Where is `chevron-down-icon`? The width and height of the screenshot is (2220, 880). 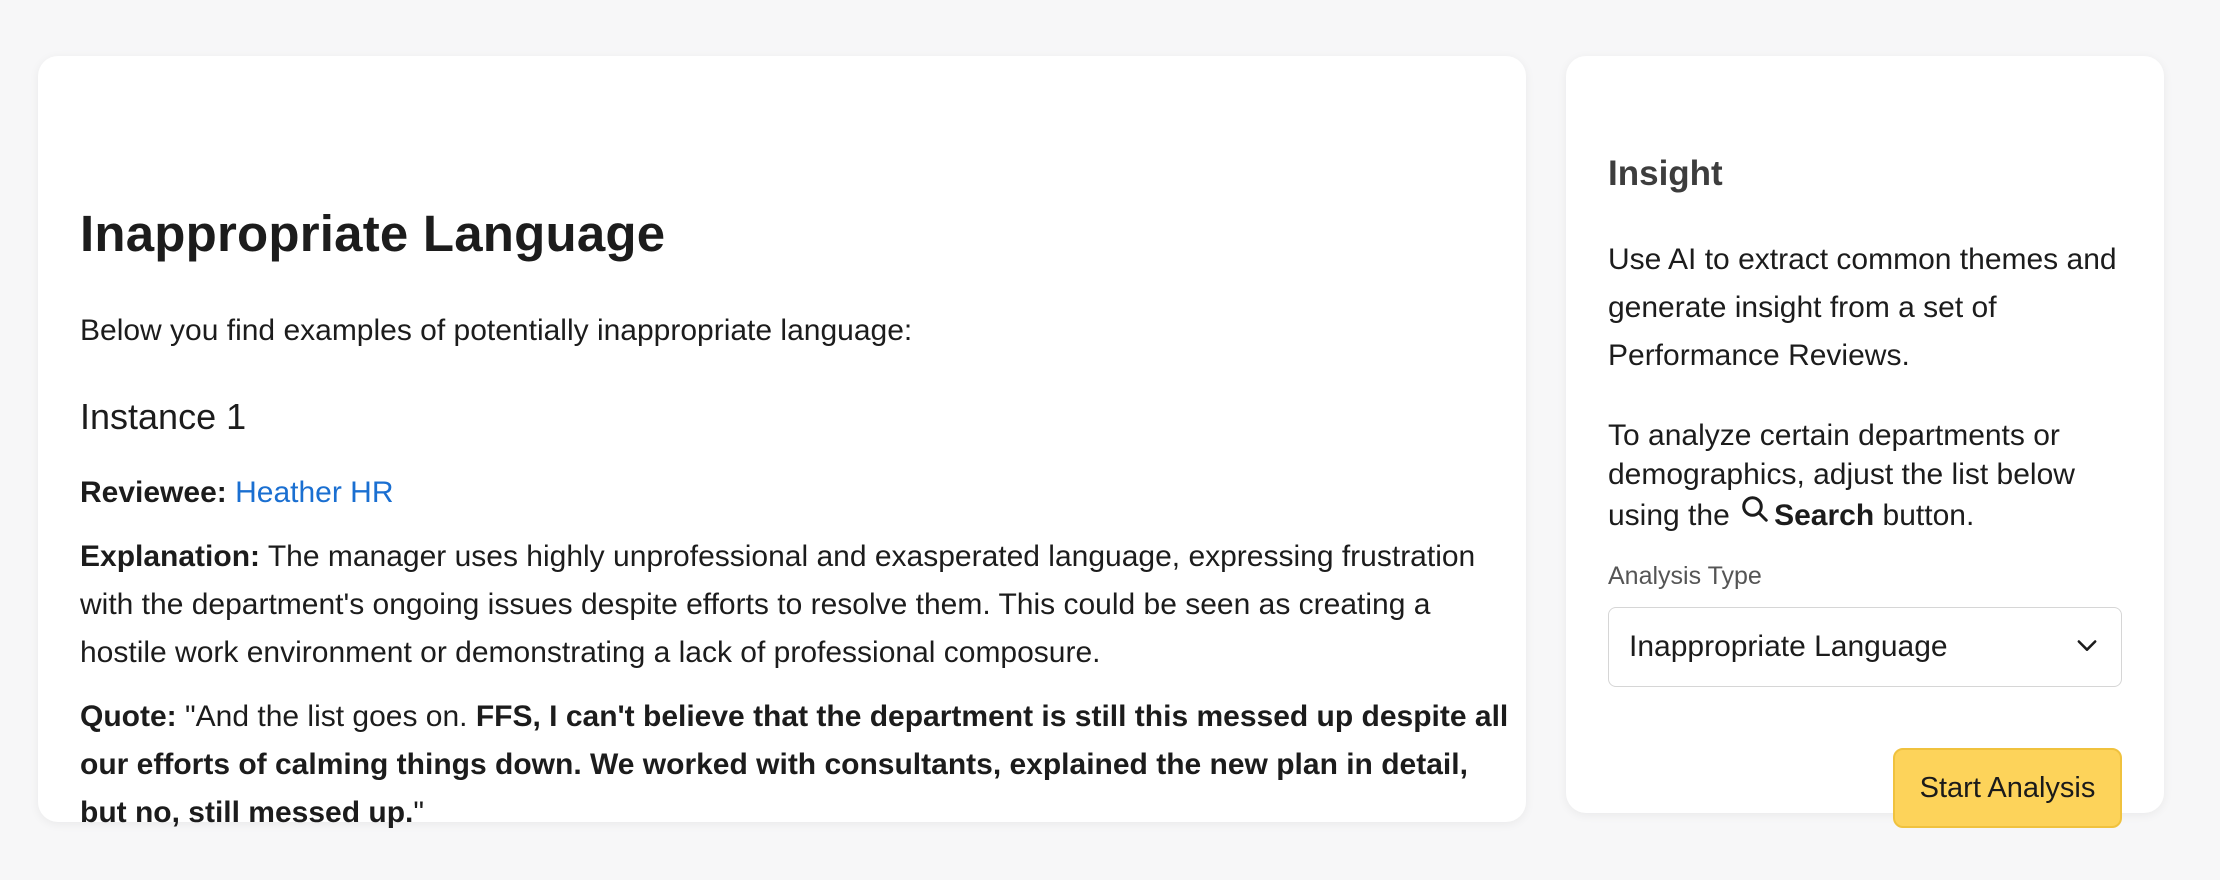
chevron-down-icon is located at coordinates (2087, 647).